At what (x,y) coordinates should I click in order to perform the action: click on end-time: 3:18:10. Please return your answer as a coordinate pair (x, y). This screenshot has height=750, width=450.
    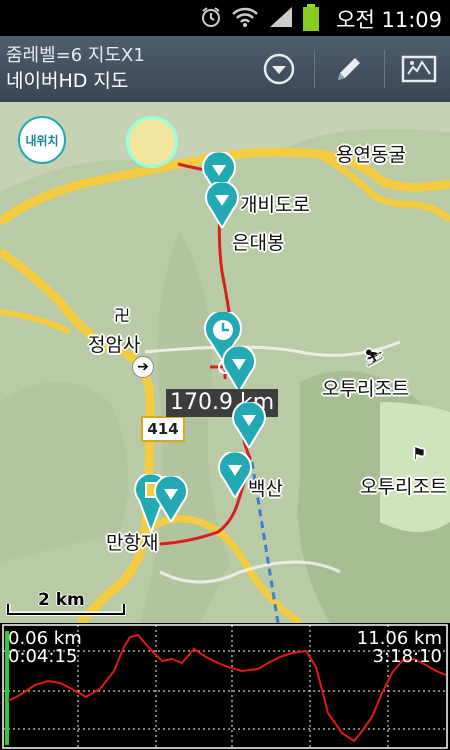
    Looking at the image, I should click on (407, 656).